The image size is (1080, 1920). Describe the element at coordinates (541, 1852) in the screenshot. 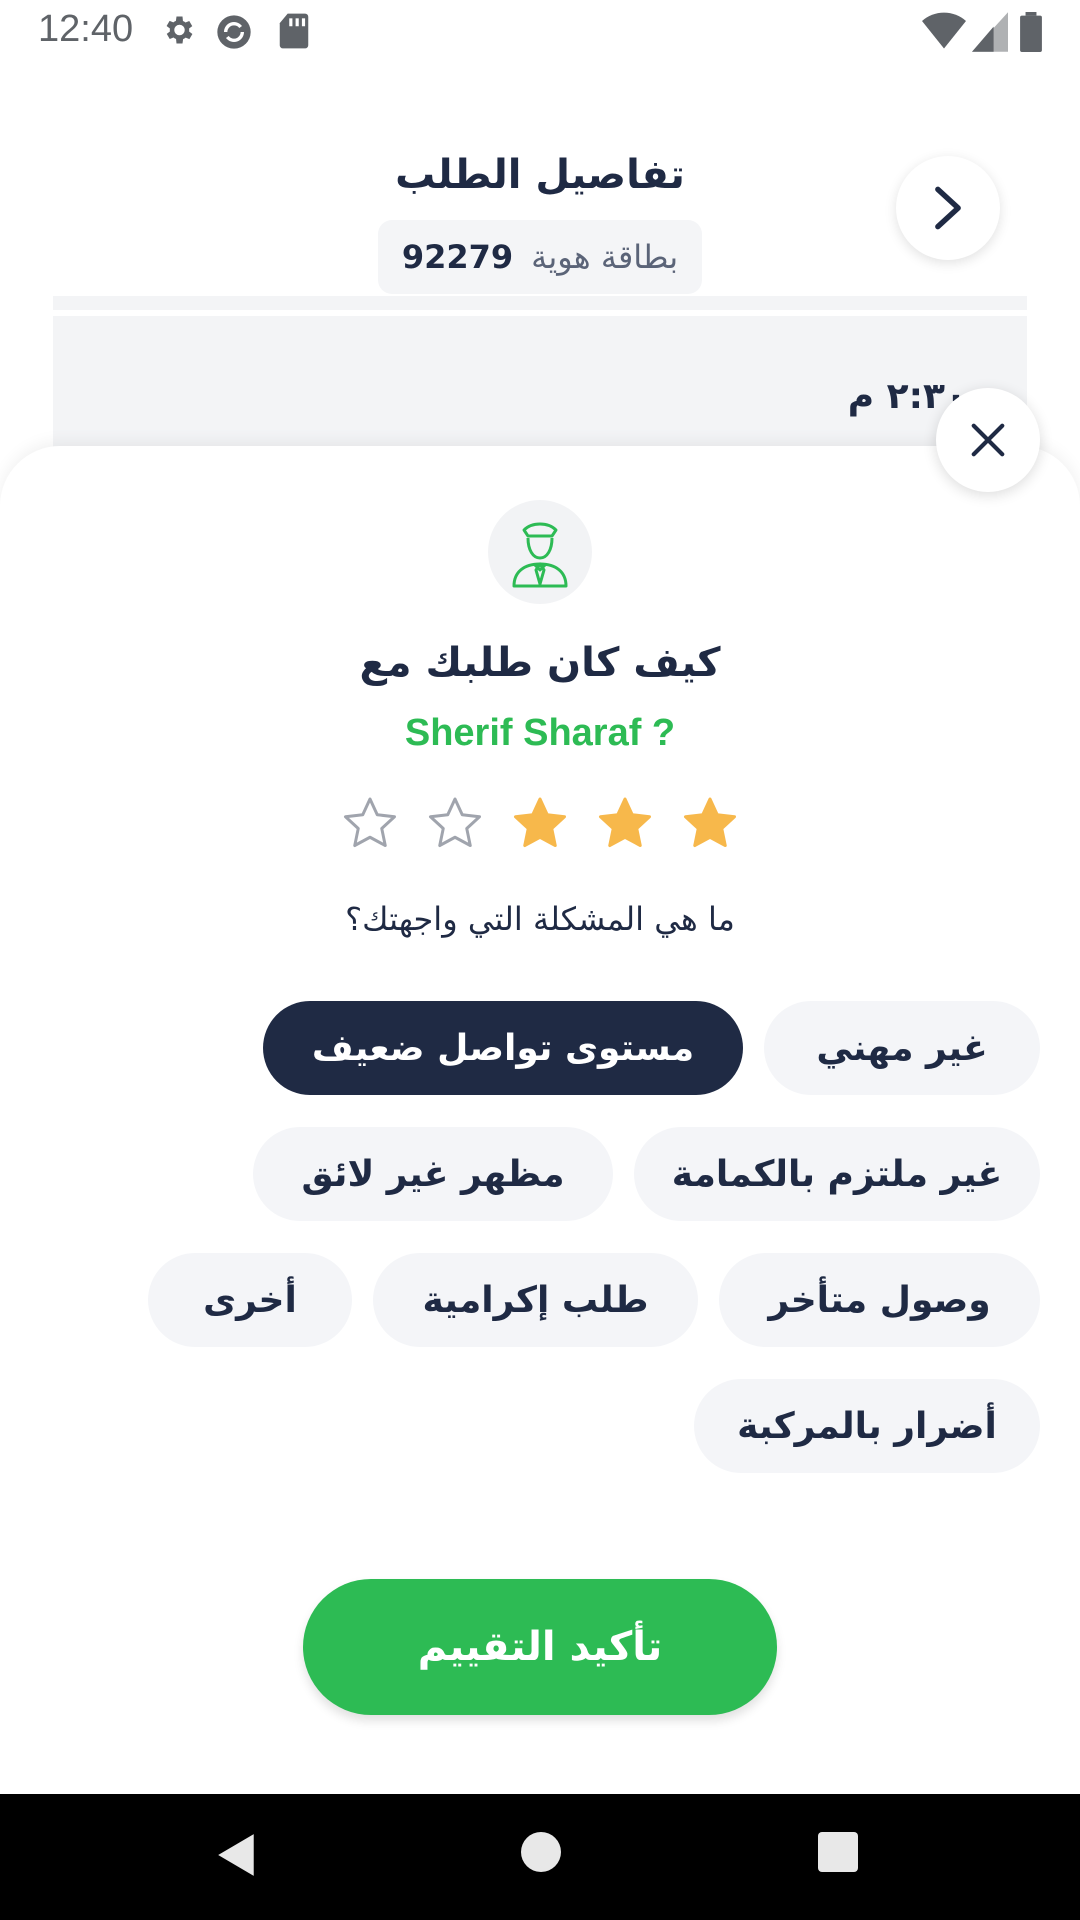

I see `nav-home-icon` at that location.